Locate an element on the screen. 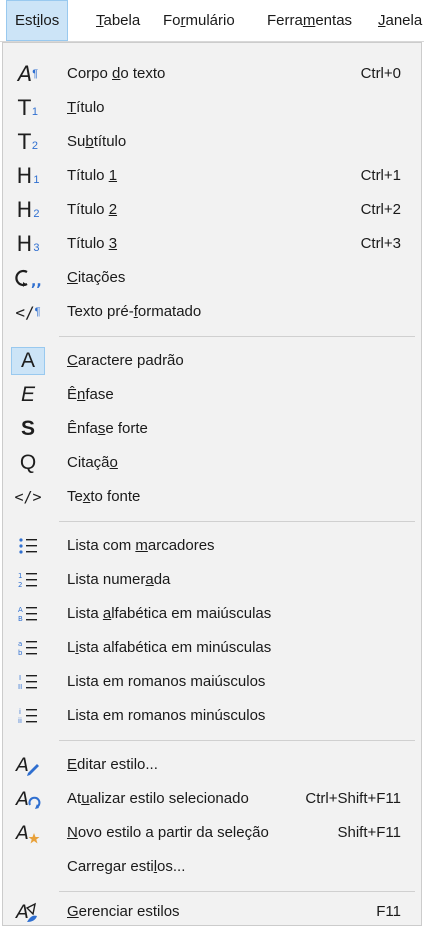  lowercase-alpha-list-icon: a b is located at coordinates (28, 648).